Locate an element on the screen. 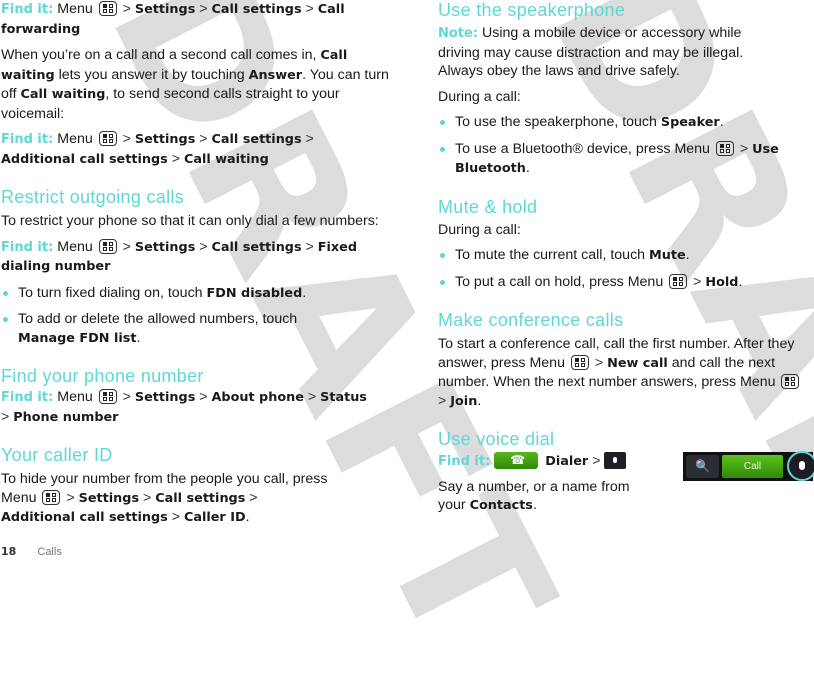 This screenshot has width=814, height=684. path-caller-id: Caller ID is located at coordinates (214, 517).